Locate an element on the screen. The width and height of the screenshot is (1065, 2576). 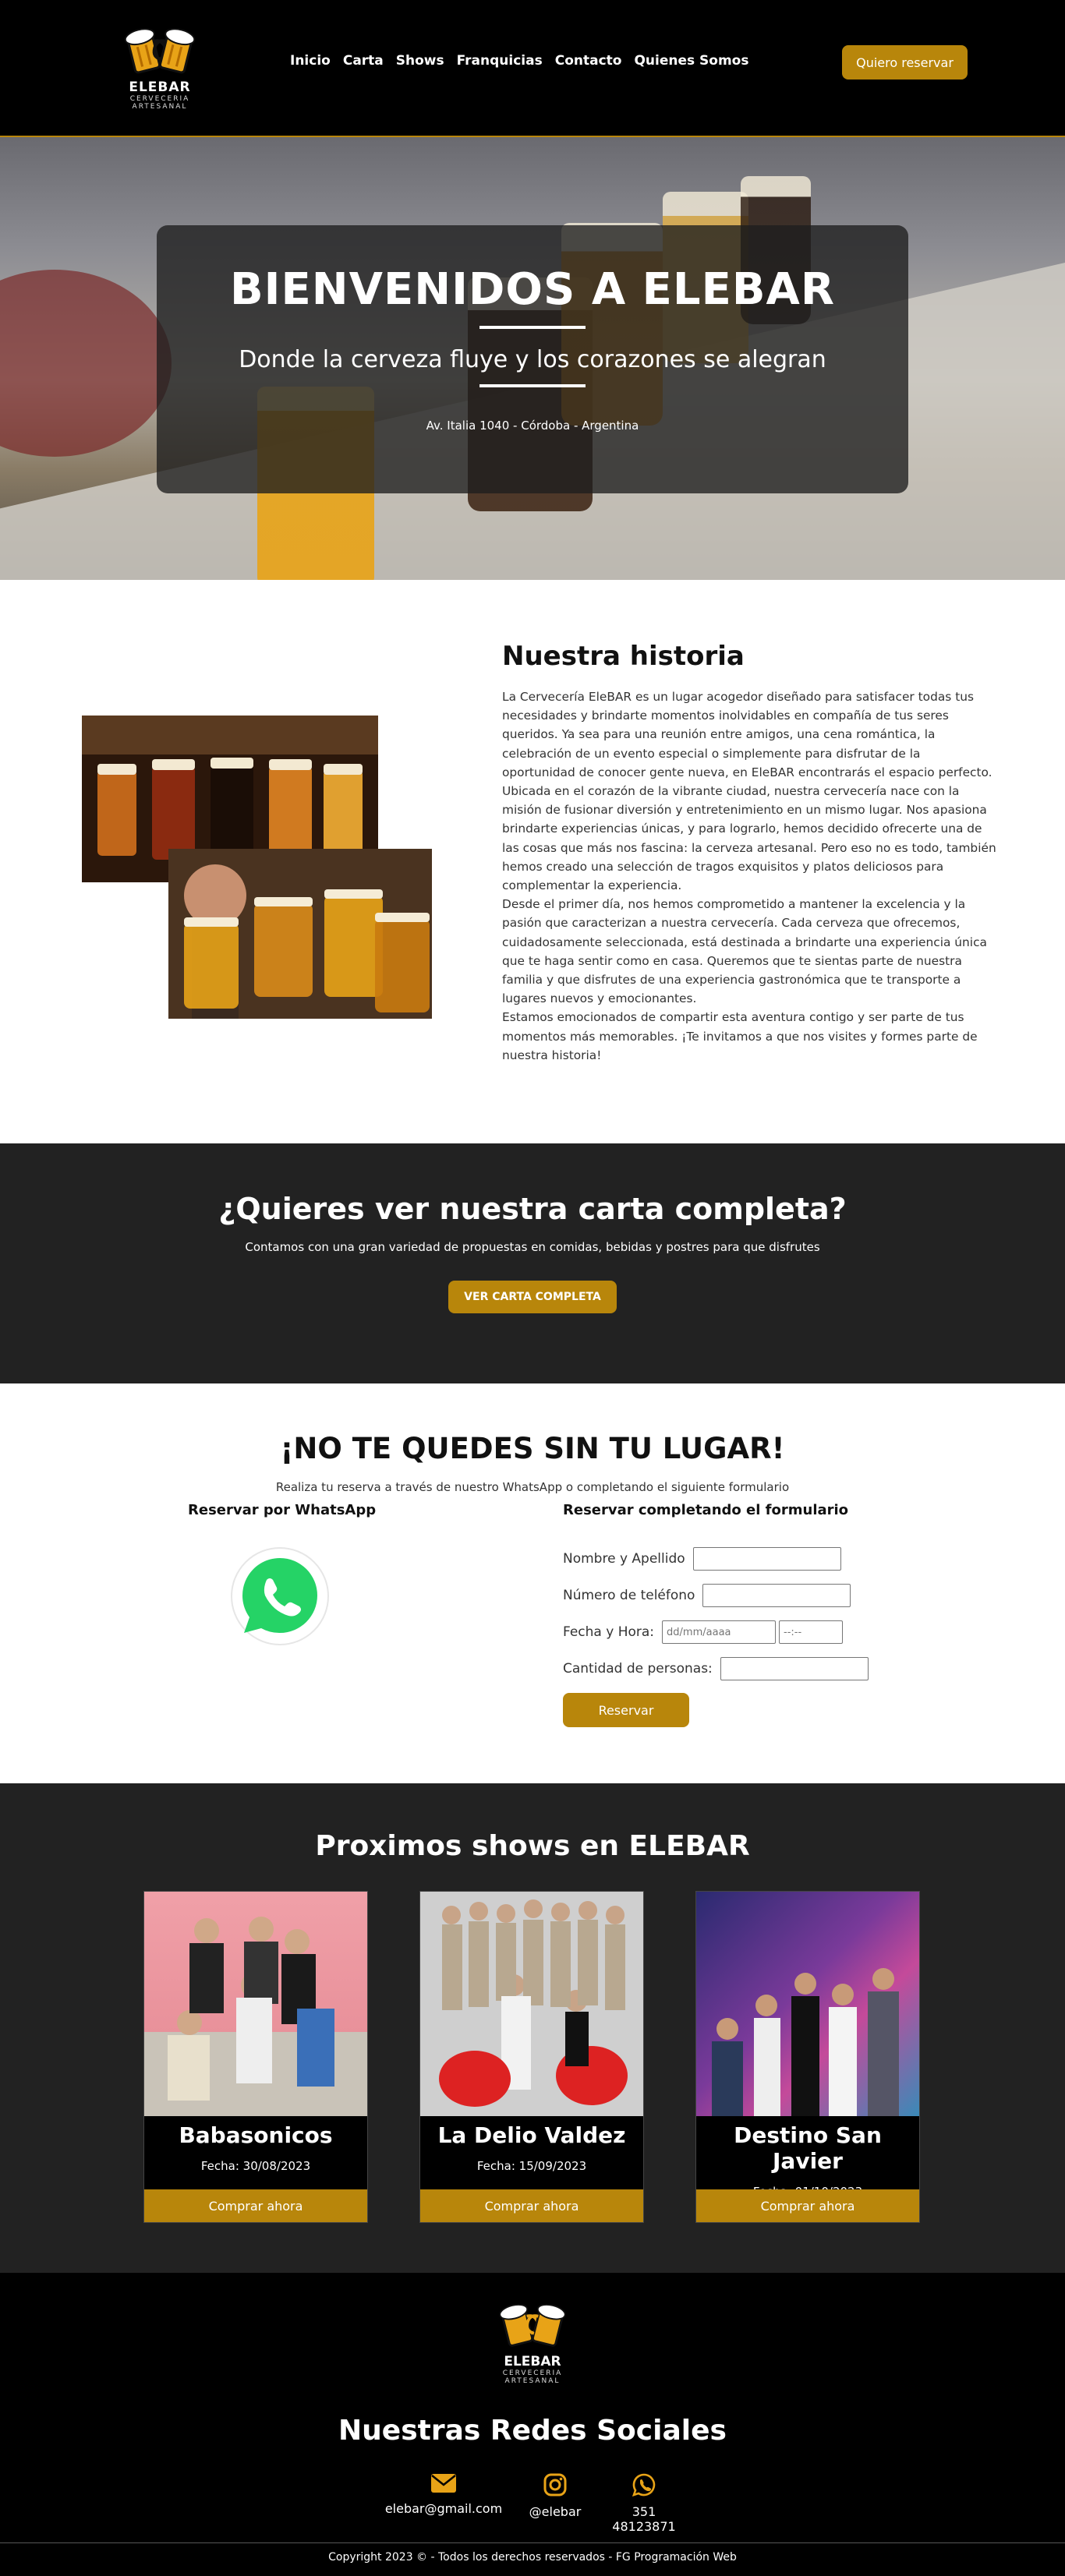
form-row-datetime: Fecha y Hora: is located at coordinates (703, 1632).